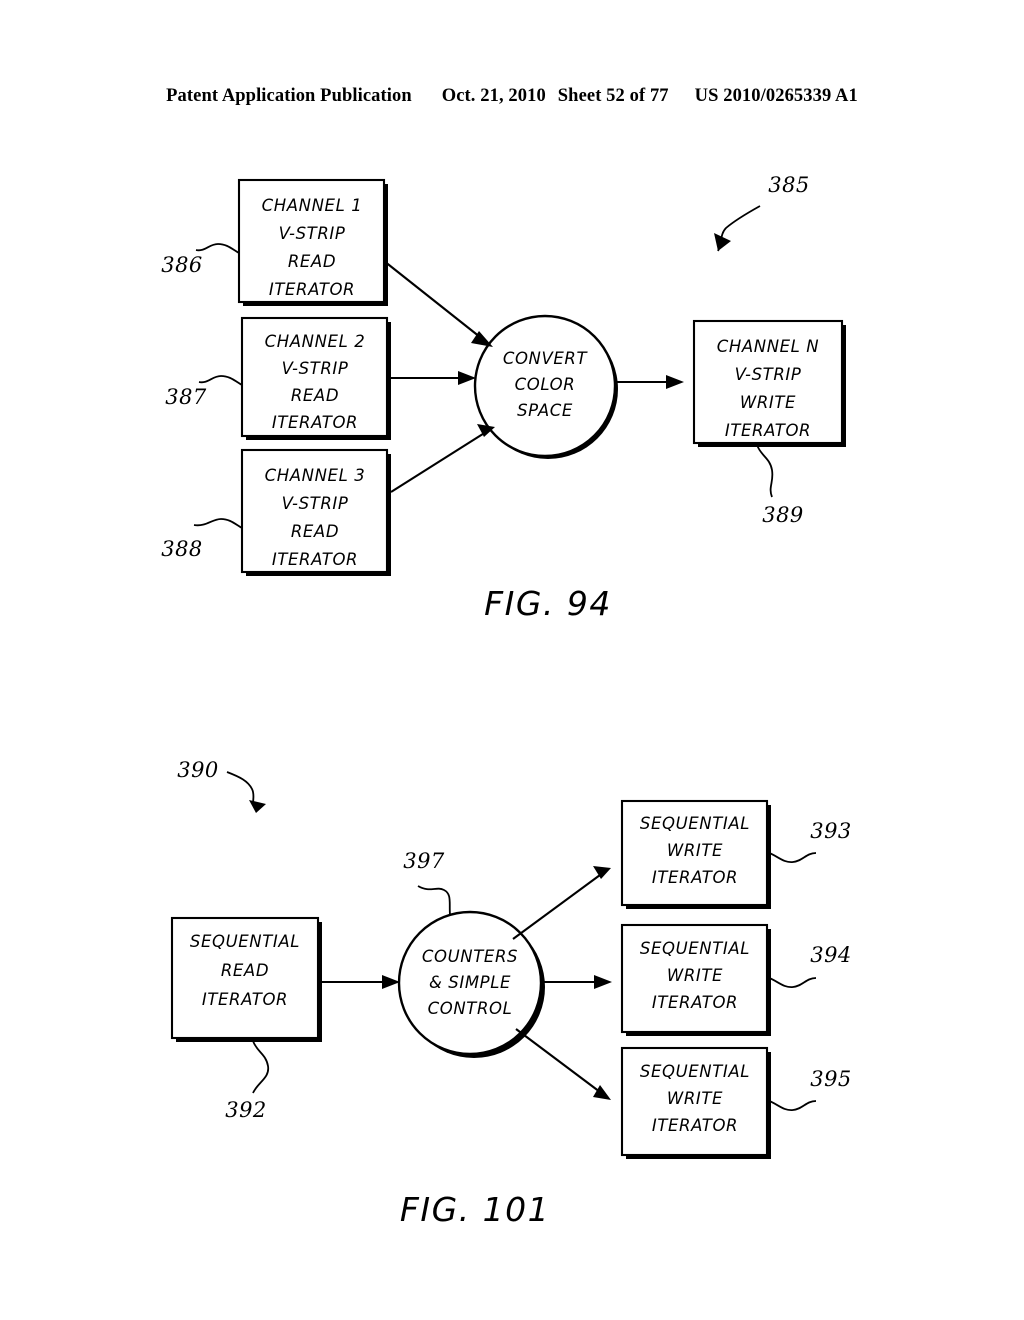 The height and width of the screenshot is (1320, 1024). Describe the element at coordinates (247, 1081) in the screenshot. I see `ref-392-group: 392` at that location.